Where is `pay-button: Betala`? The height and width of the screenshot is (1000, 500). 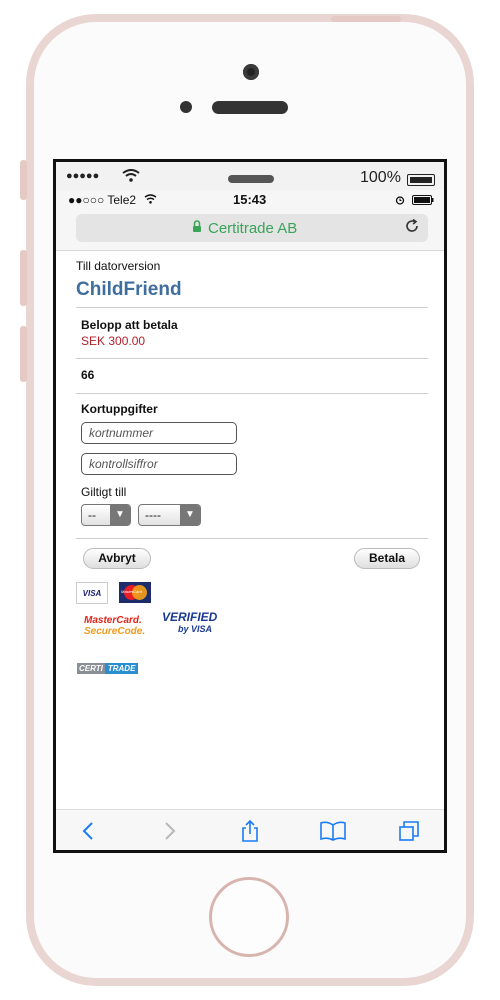
pay-button: Betala is located at coordinates (387, 558).